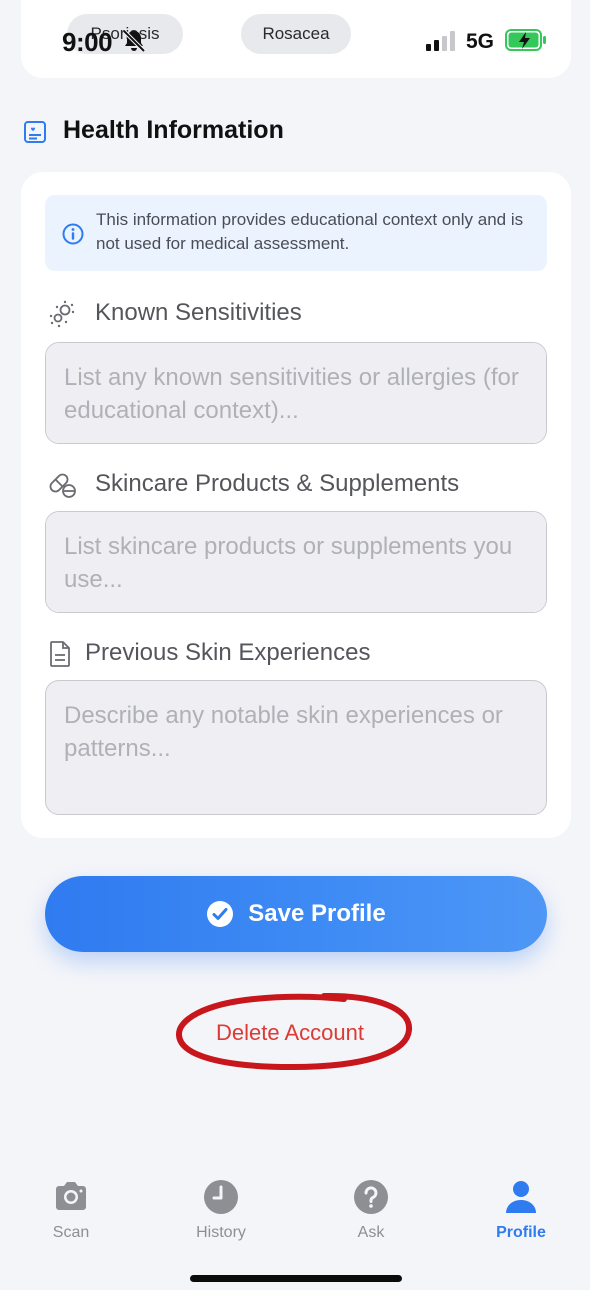  What do you see at coordinates (221, 1197) in the screenshot?
I see `clock-icon` at bounding box center [221, 1197].